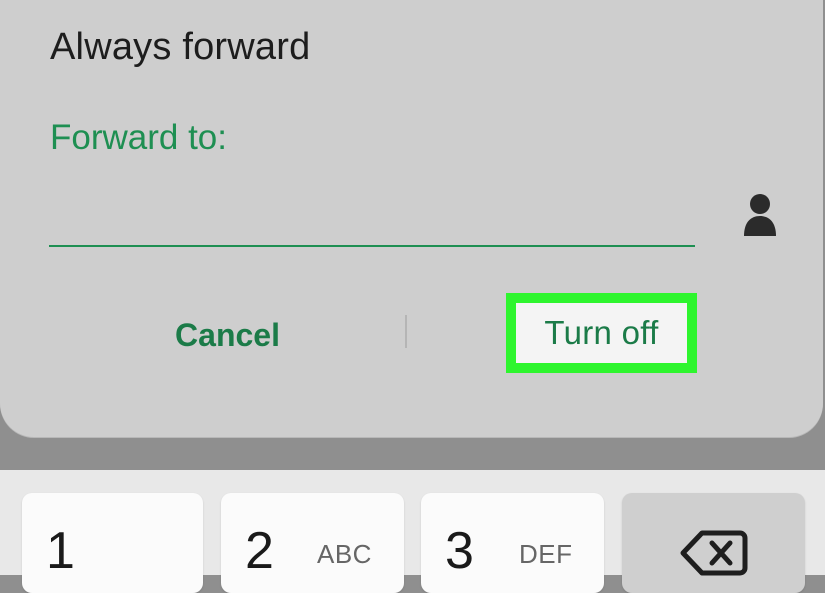 The image size is (825, 593). Describe the element at coordinates (406, 331) in the screenshot. I see `button-divider` at that location.